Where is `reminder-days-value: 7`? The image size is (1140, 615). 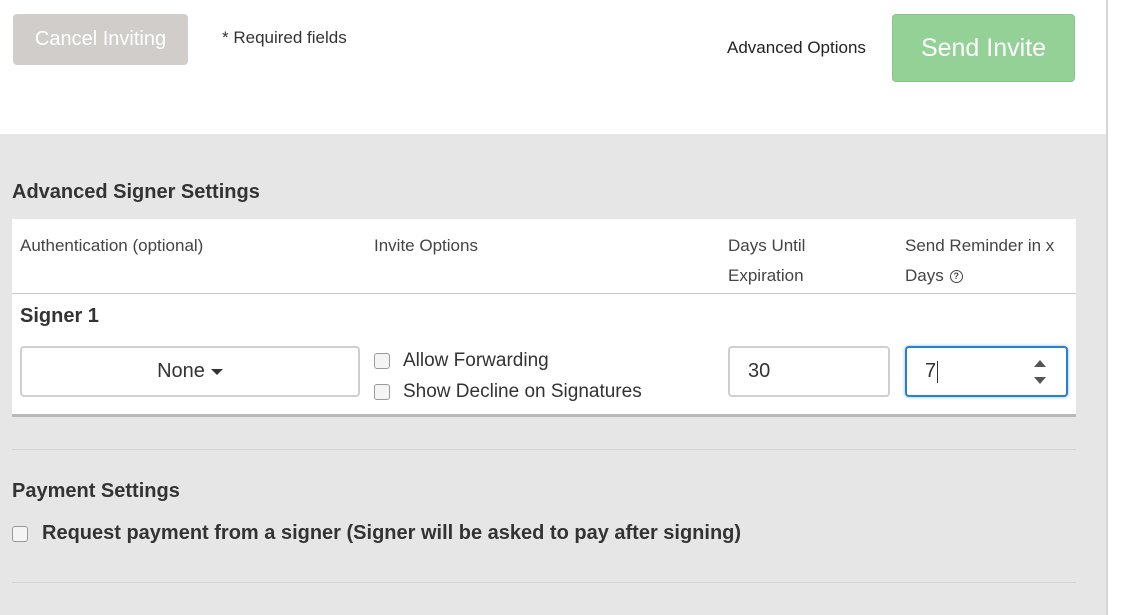
reminder-days-value: 7 is located at coordinates (931, 371).